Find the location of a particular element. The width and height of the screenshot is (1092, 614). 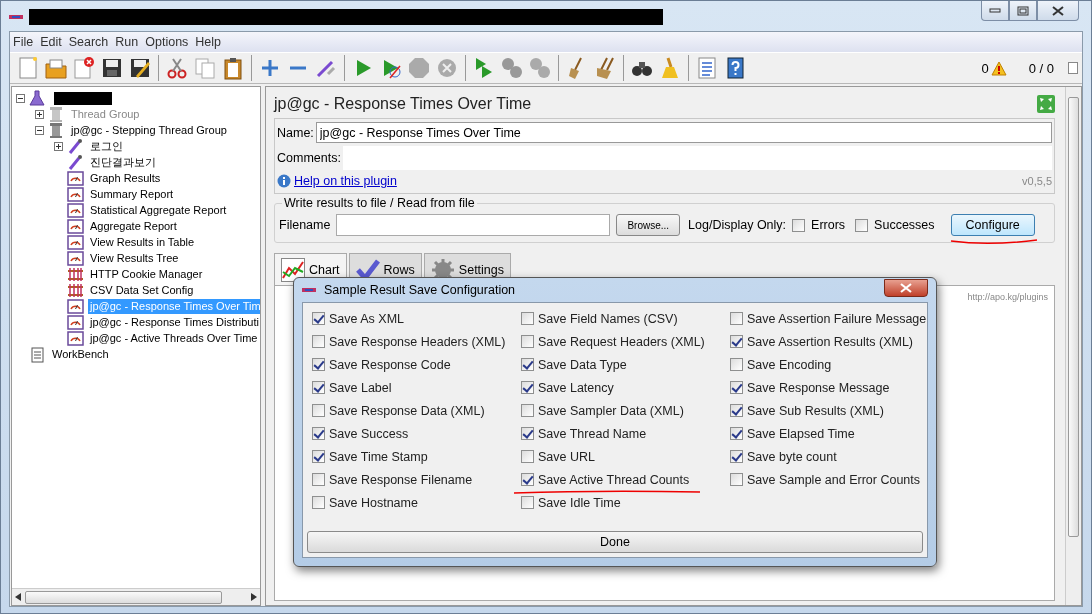

configure-button: Configure is located at coordinates (992, 225).